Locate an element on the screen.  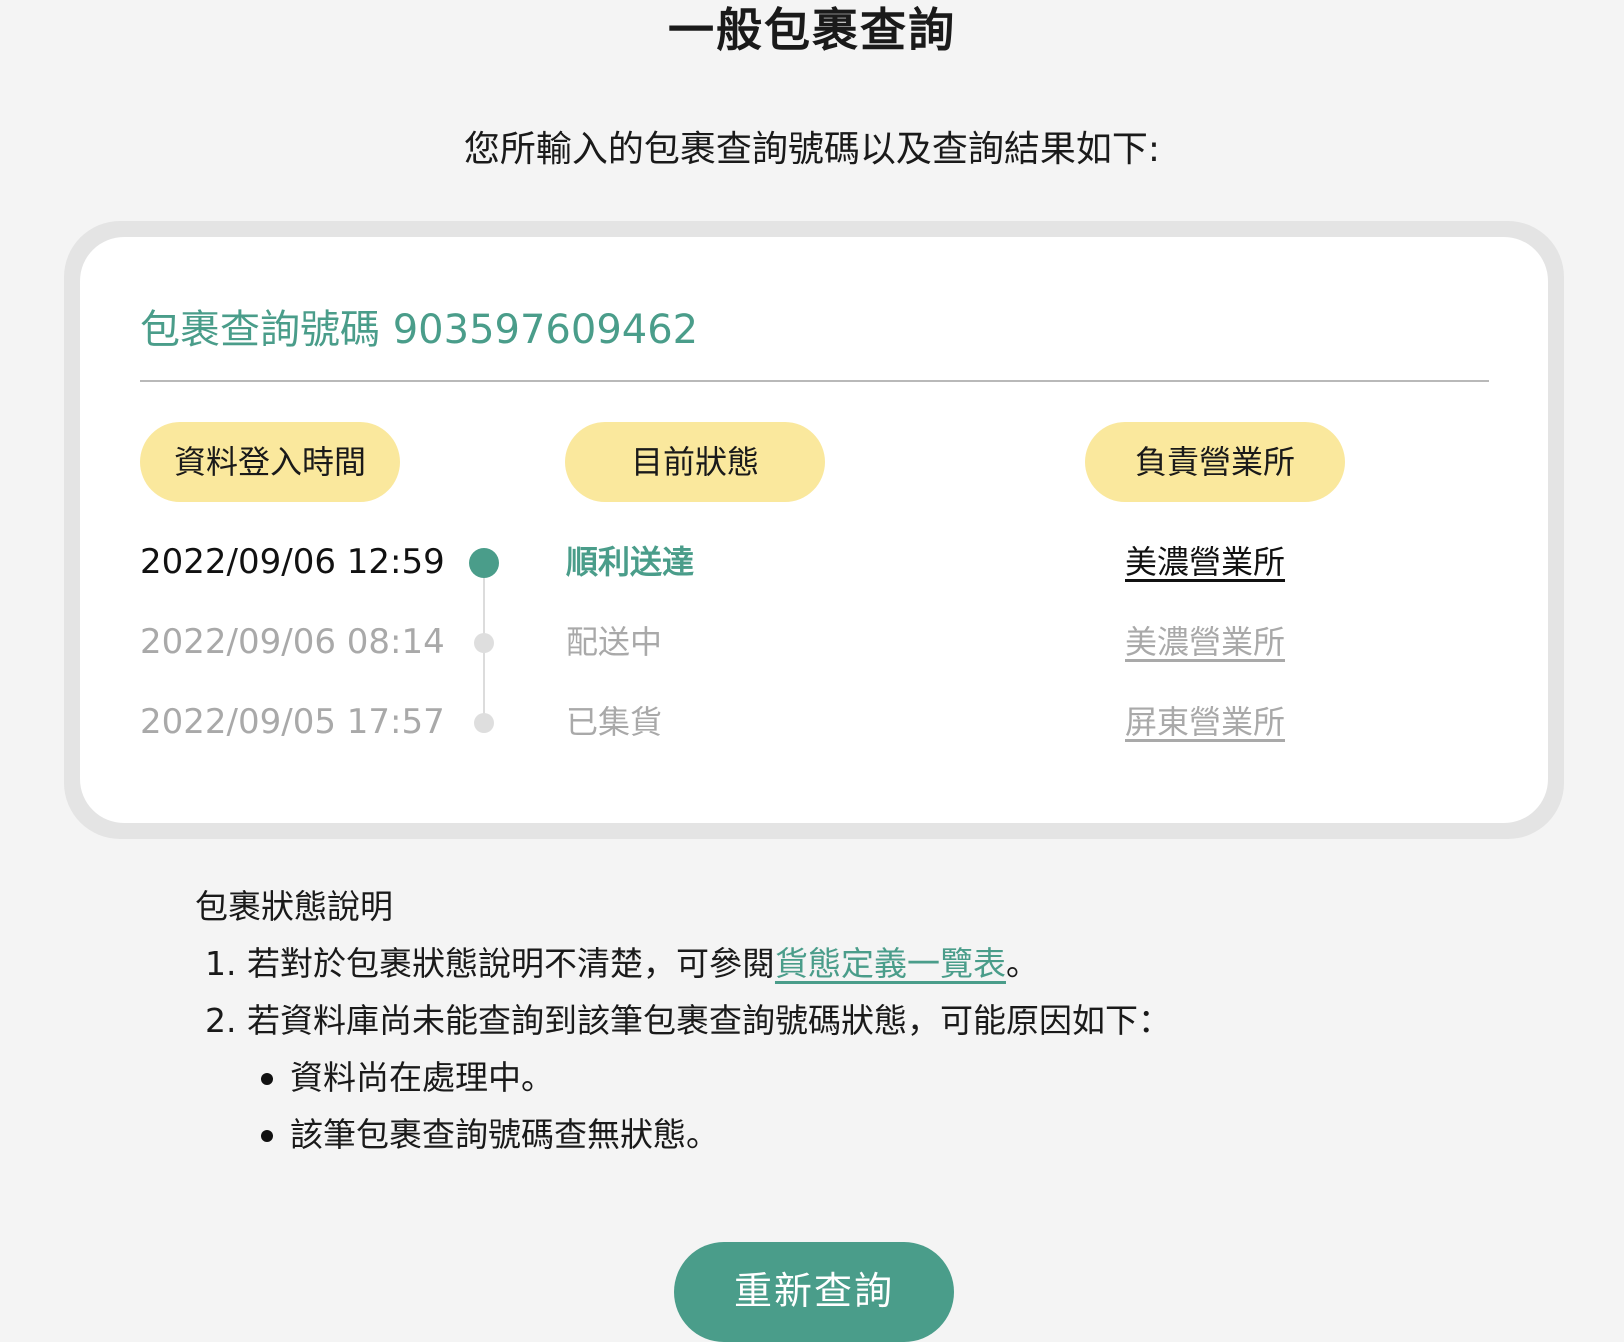
divider is located at coordinates (814, 381).